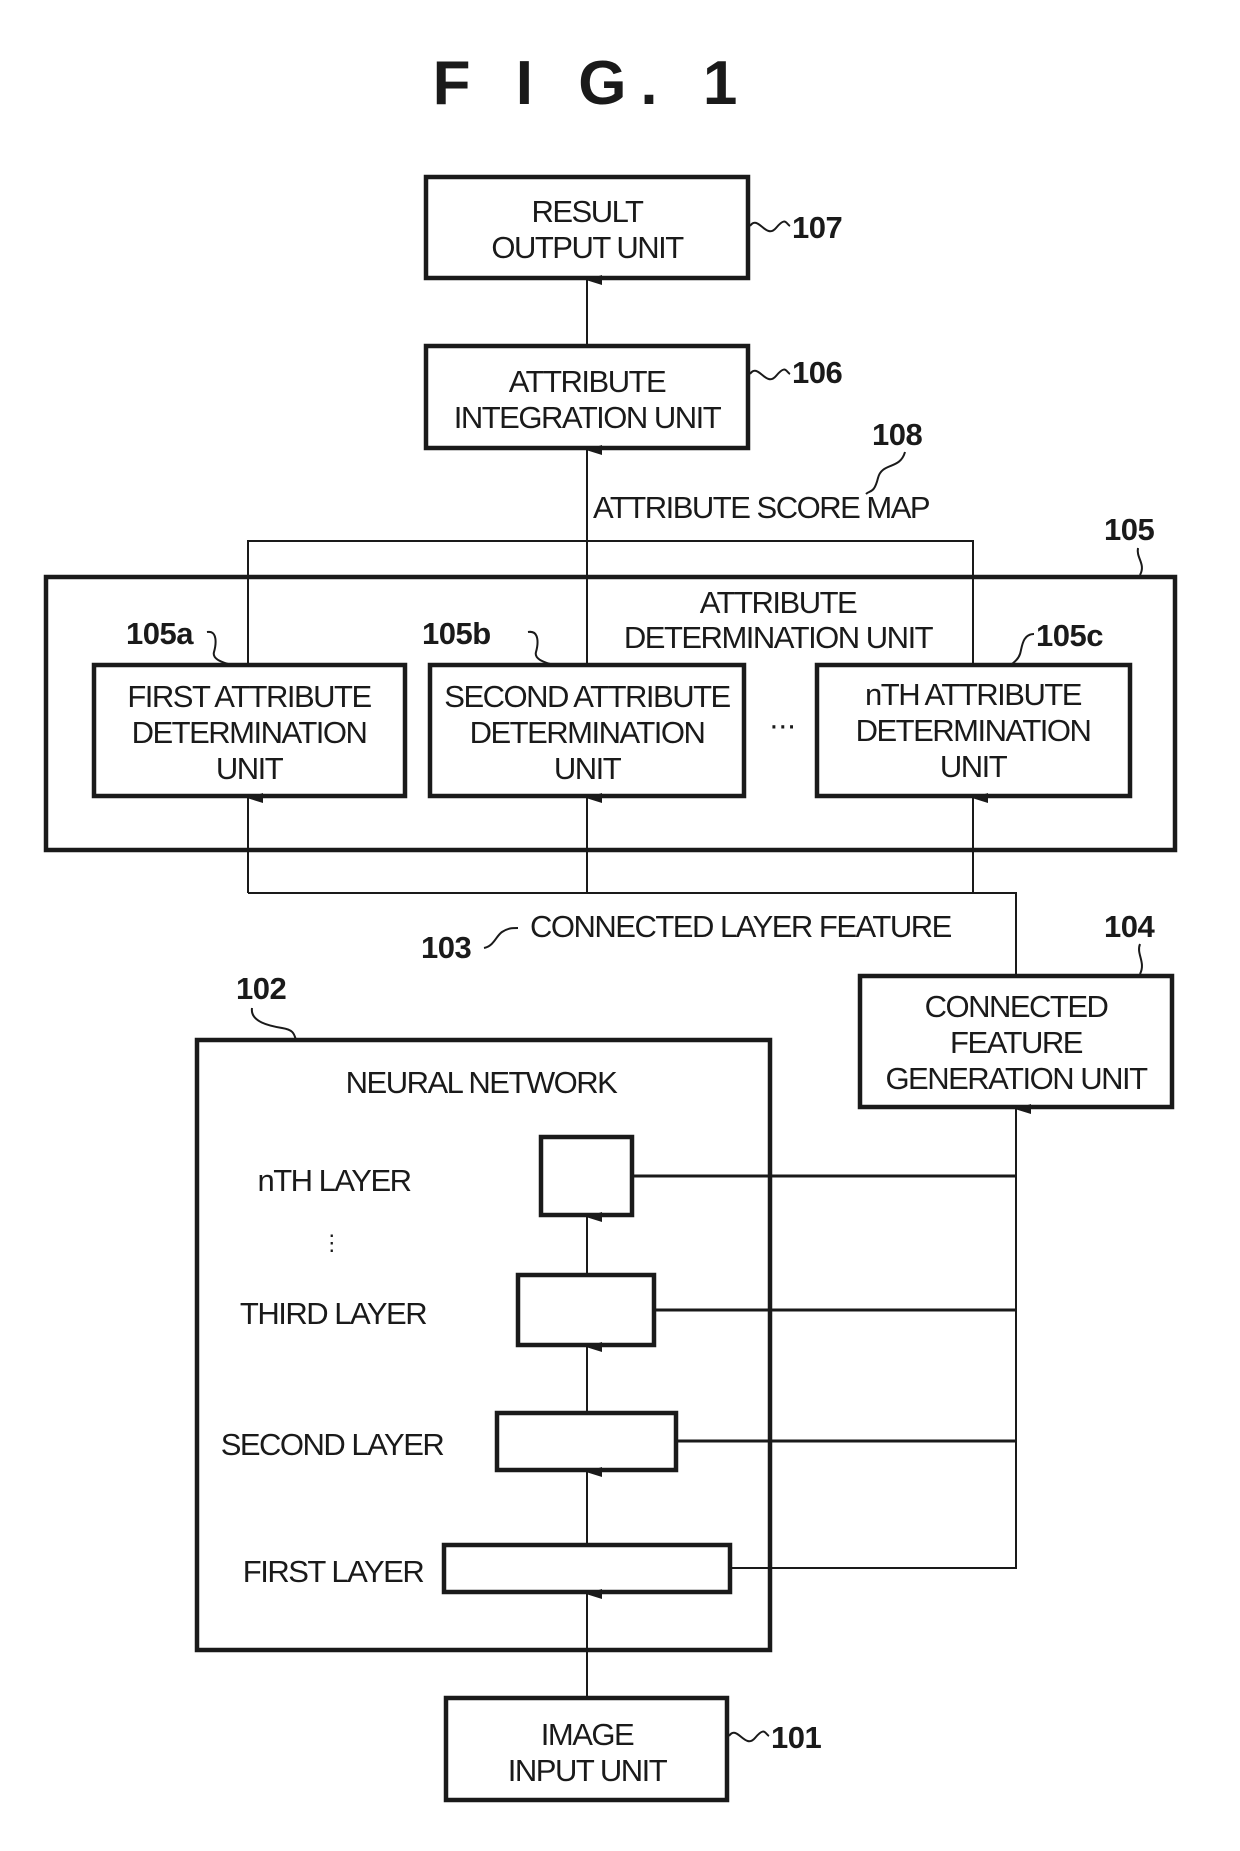 This screenshot has height=1851, width=1240. Describe the element at coordinates (501, 938) in the screenshot. I see `ref-103-leader` at that location.